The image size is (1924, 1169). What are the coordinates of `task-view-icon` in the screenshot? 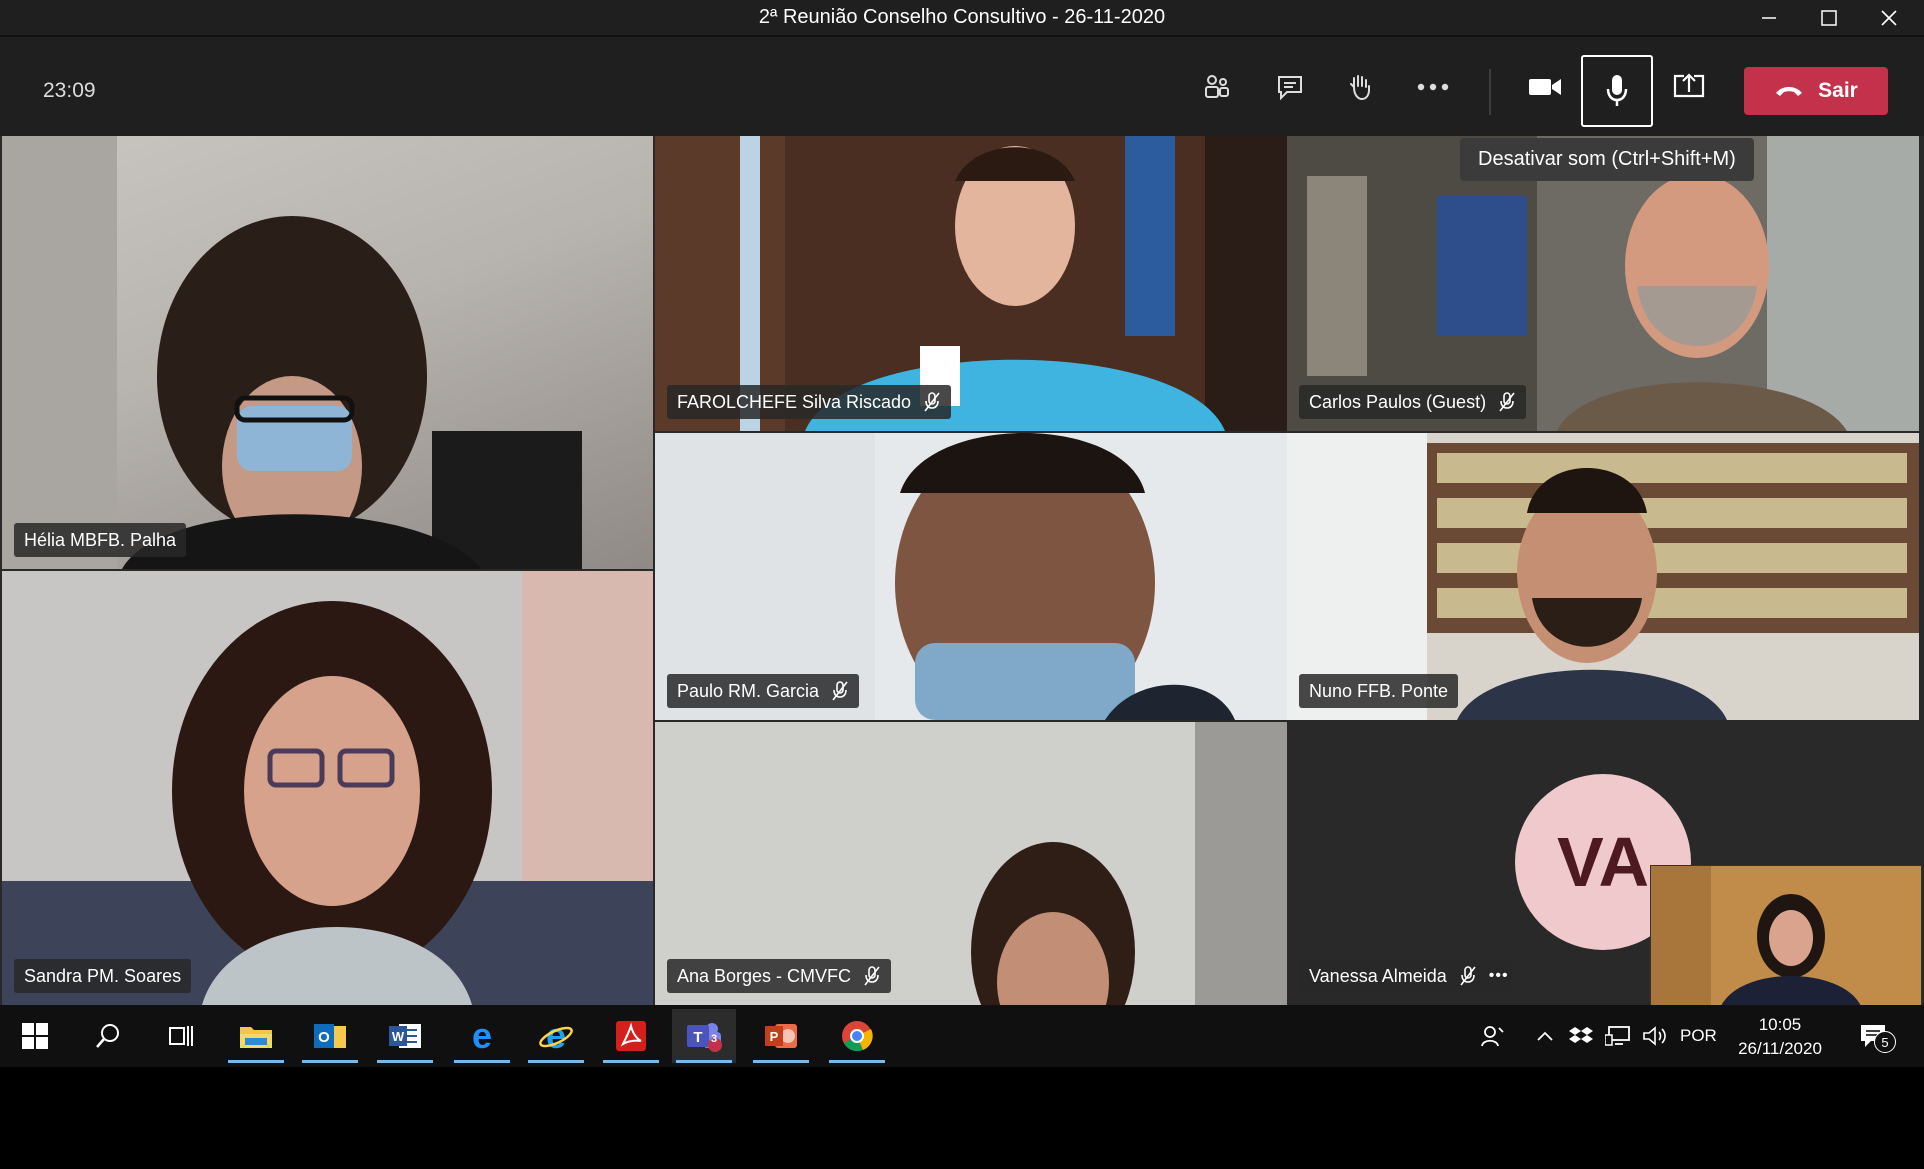 It's located at (181, 1036).